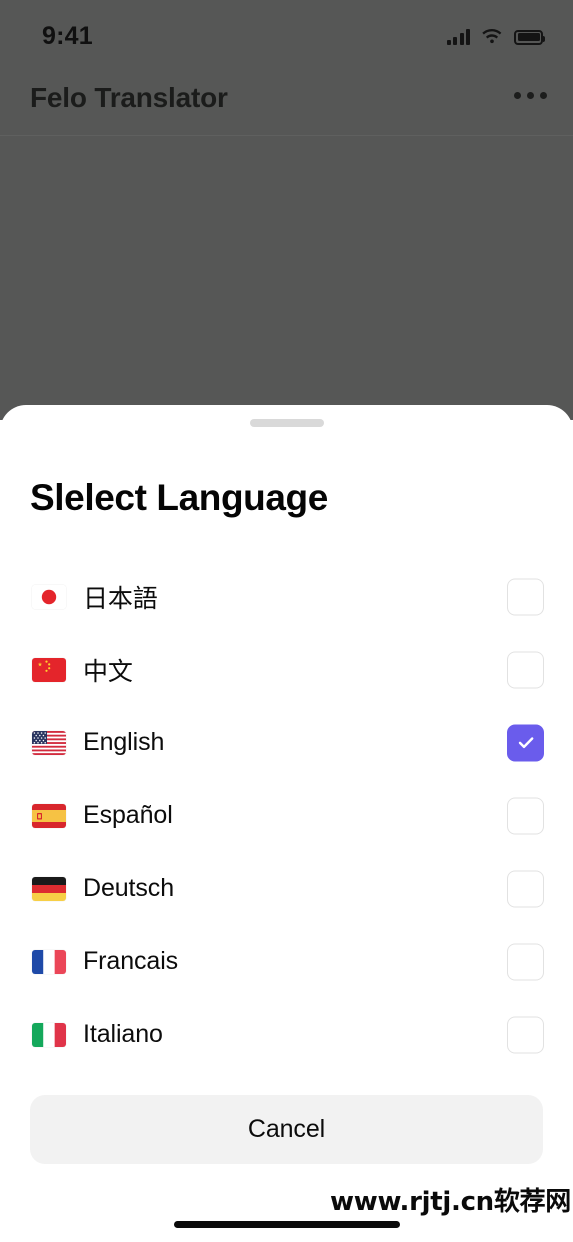 The image size is (573, 1242). I want to click on flag-france-icon, so click(49, 961).